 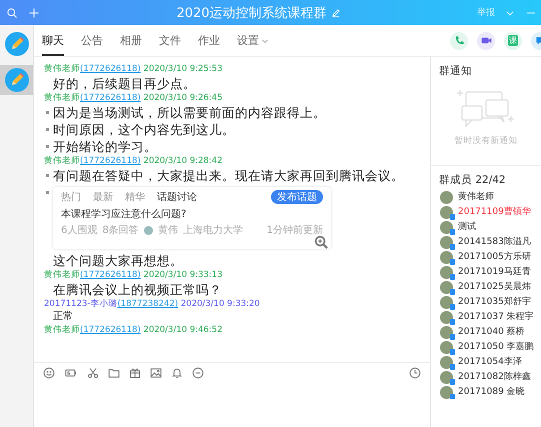 What do you see at coordinates (49, 373) in the screenshot?
I see `emoji-icon` at bounding box center [49, 373].